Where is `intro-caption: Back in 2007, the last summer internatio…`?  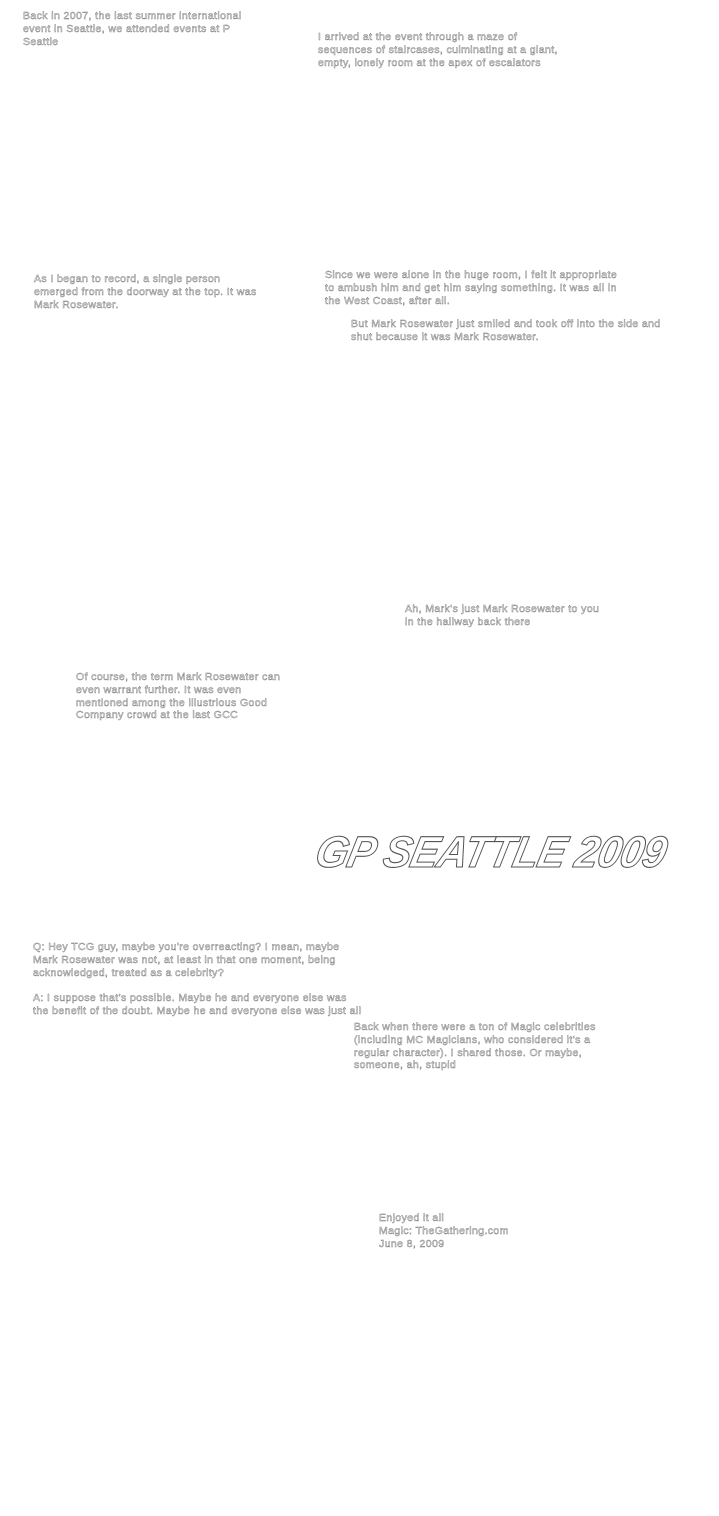 intro-caption: Back in 2007, the last summer internatio… is located at coordinates (132, 29).